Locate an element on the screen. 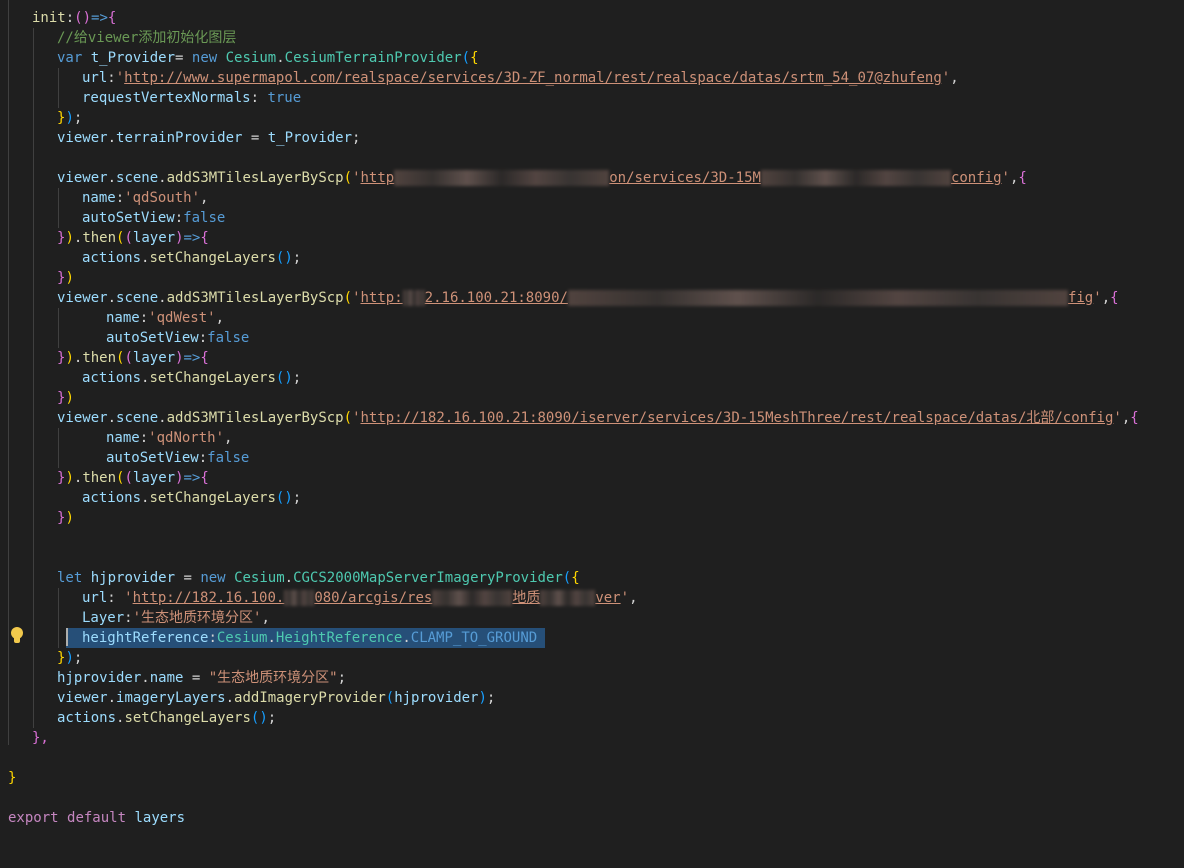  code-token: terrainProvider is located at coordinates (179, 138).